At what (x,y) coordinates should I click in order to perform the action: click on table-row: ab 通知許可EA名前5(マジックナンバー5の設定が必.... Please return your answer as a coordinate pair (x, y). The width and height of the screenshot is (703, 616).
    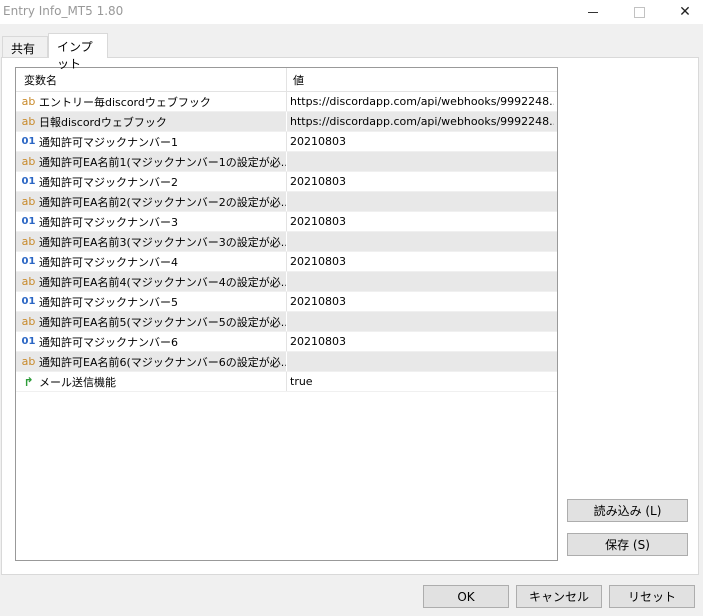
    Looking at the image, I should click on (286, 322).